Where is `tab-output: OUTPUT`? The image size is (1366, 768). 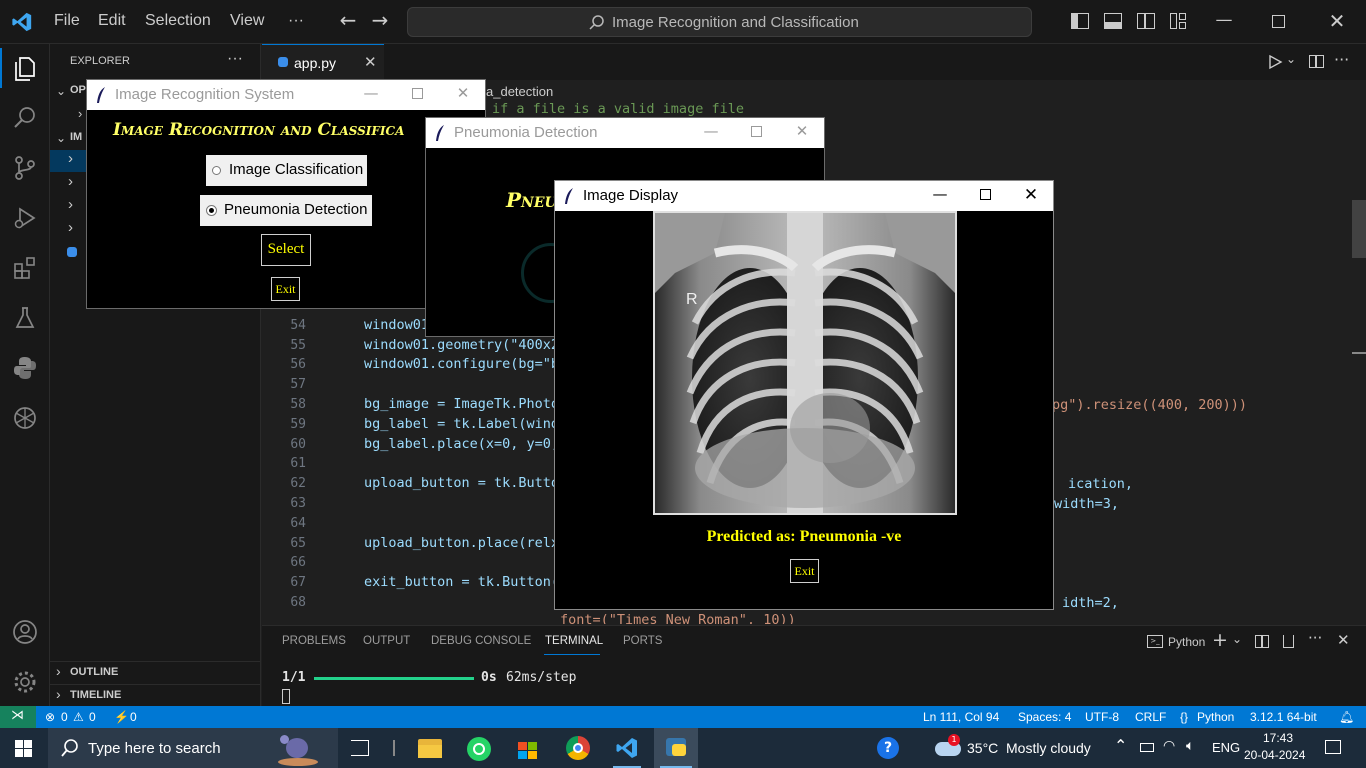 tab-output: OUTPUT is located at coordinates (386, 641).